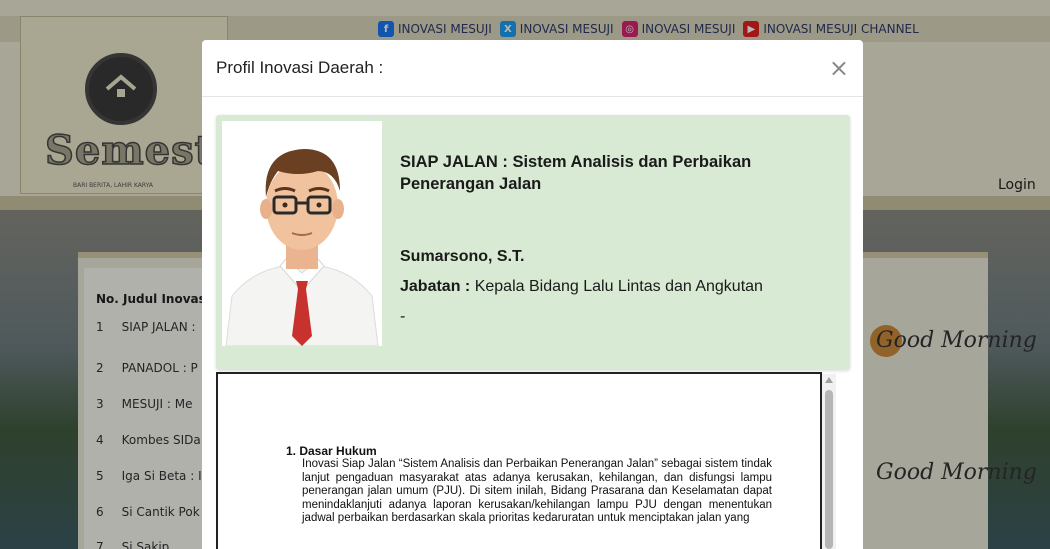 Image resolution: width=1050 pixels, height=549 pixels. I want to click on position-label: Jabatan :, so click(435, 286).